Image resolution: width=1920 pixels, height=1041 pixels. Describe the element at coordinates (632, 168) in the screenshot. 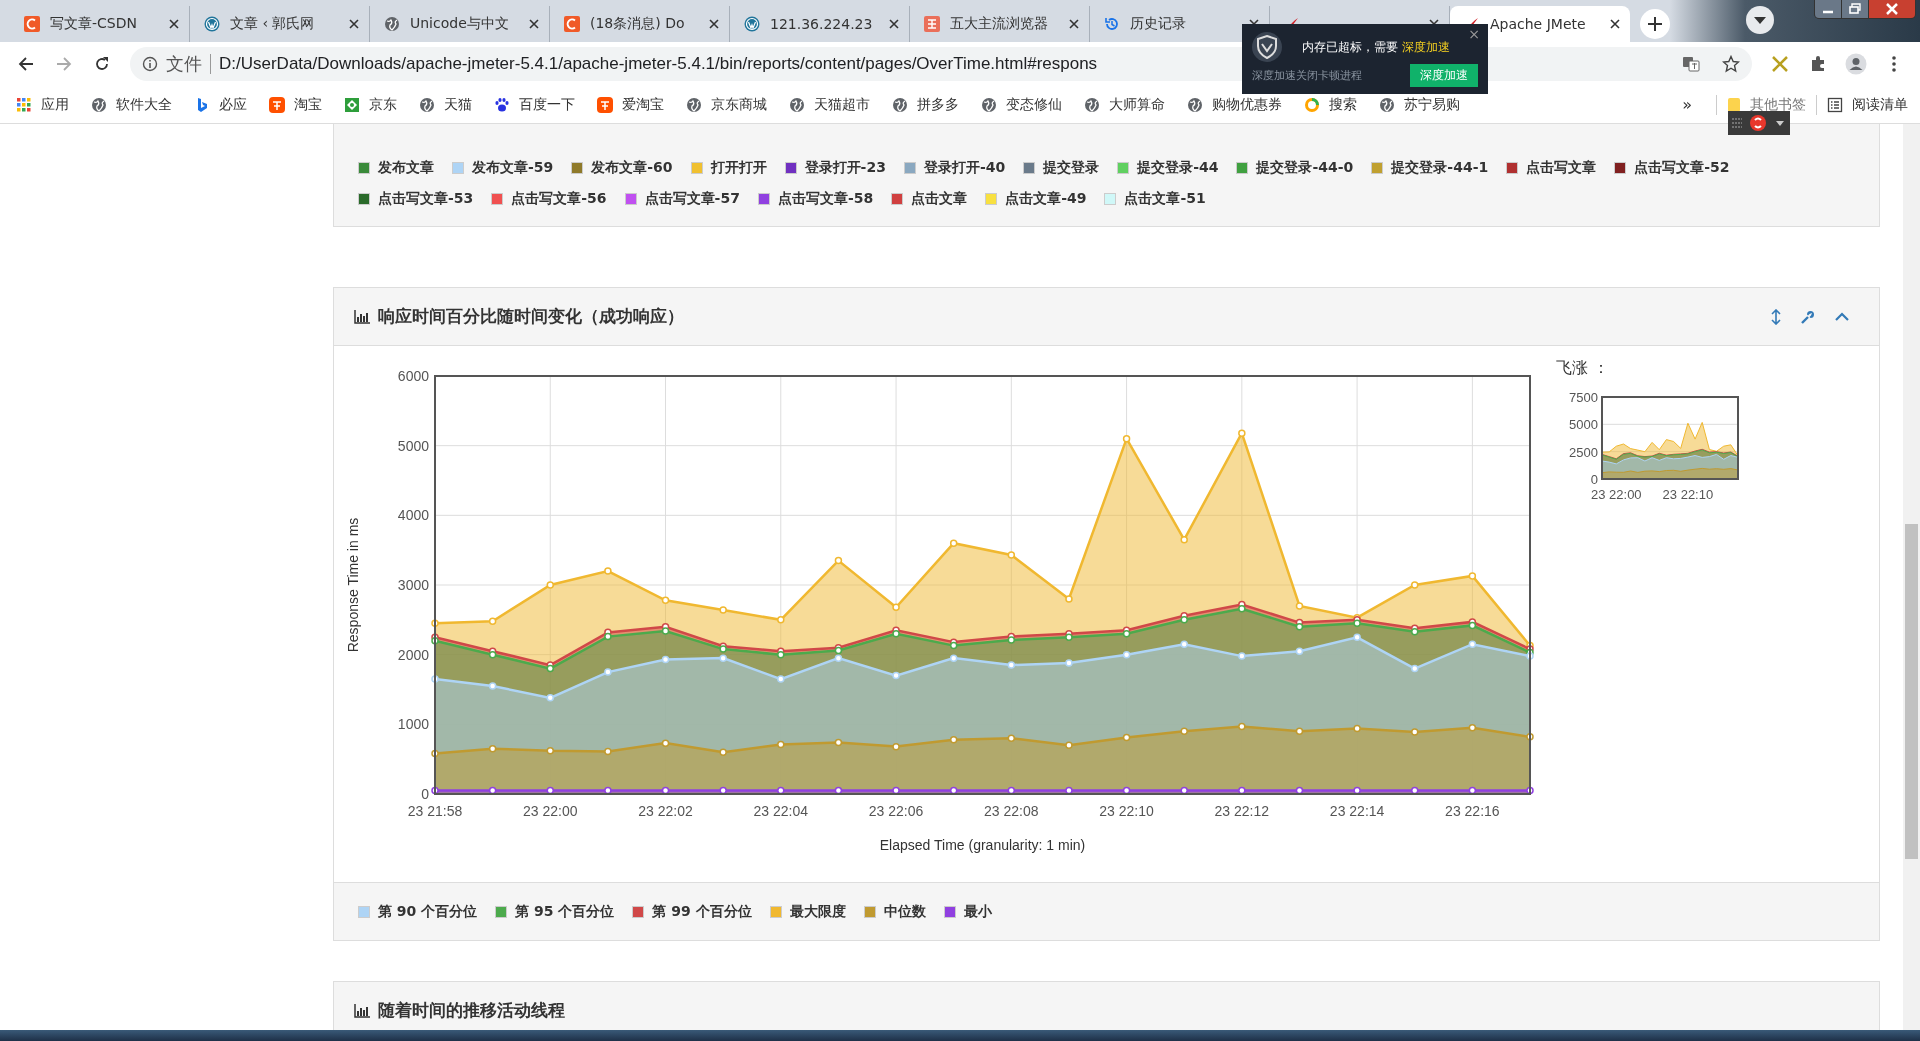

I see `legend-label: 发布文章-60` at that location.